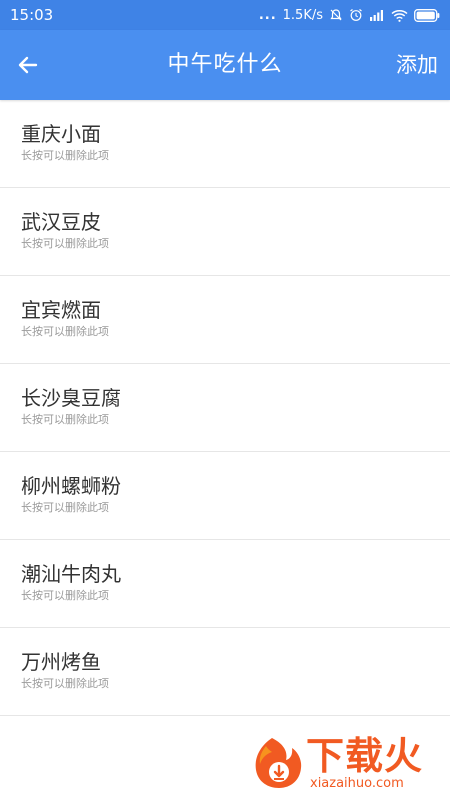 This screenshot has width=450, height=800. I want to click on status-icons: ... 1.5K/s, so click(349, 15).